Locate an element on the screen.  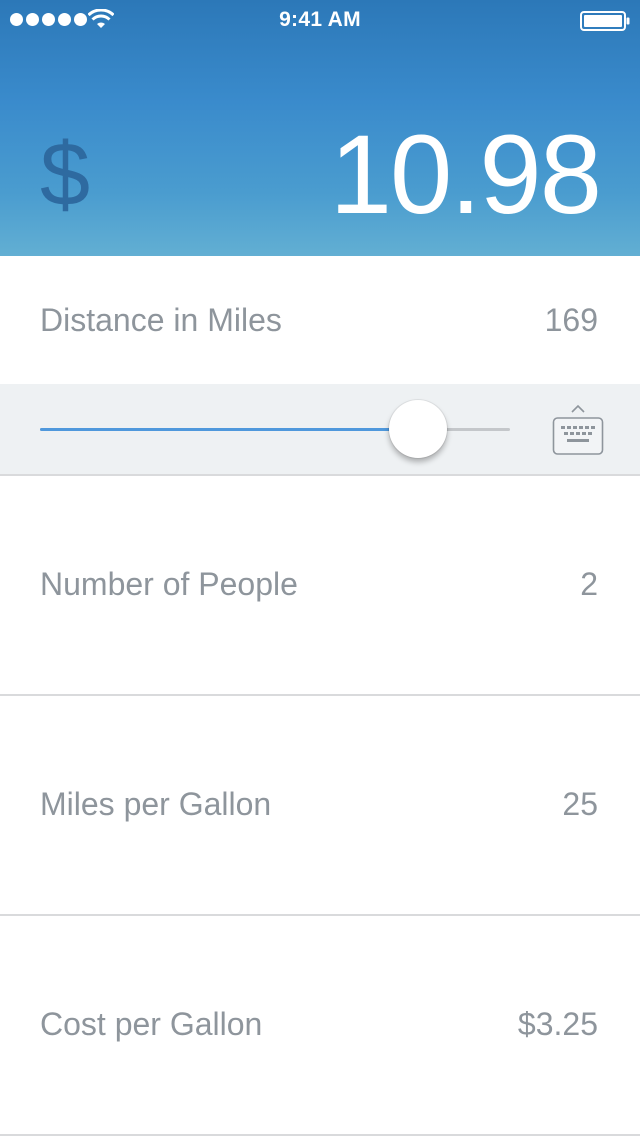
cost-value: $3.25 is located at coordinates (558, 1024).